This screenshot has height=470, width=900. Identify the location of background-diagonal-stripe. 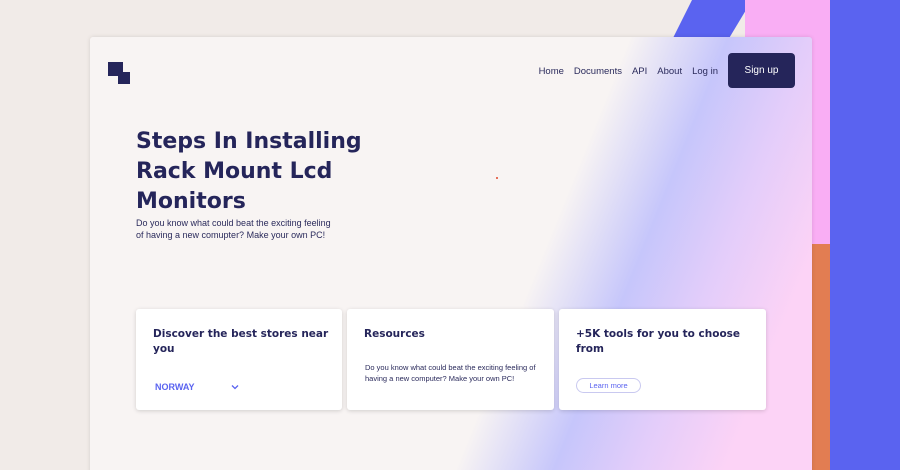
(712, 20).